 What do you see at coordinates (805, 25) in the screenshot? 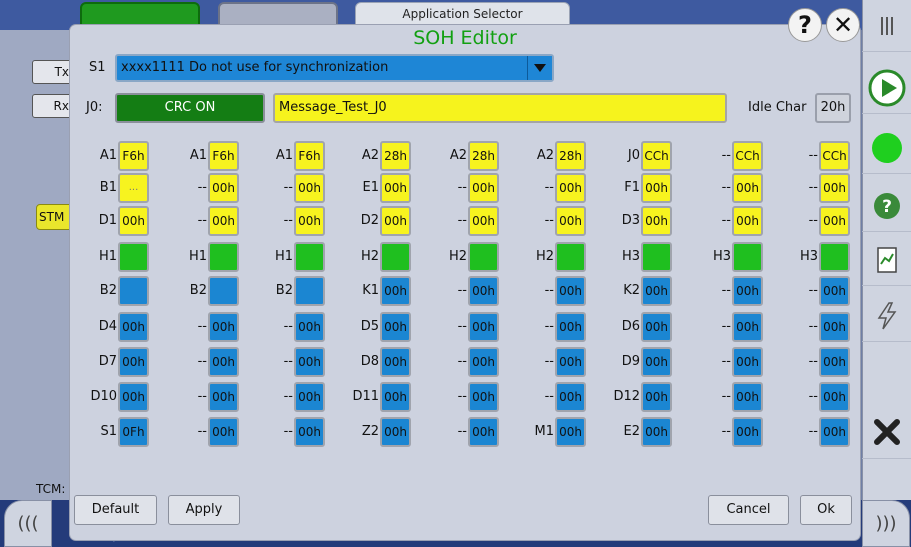
I see `help-button: ?` at bounding box center [805, 25].